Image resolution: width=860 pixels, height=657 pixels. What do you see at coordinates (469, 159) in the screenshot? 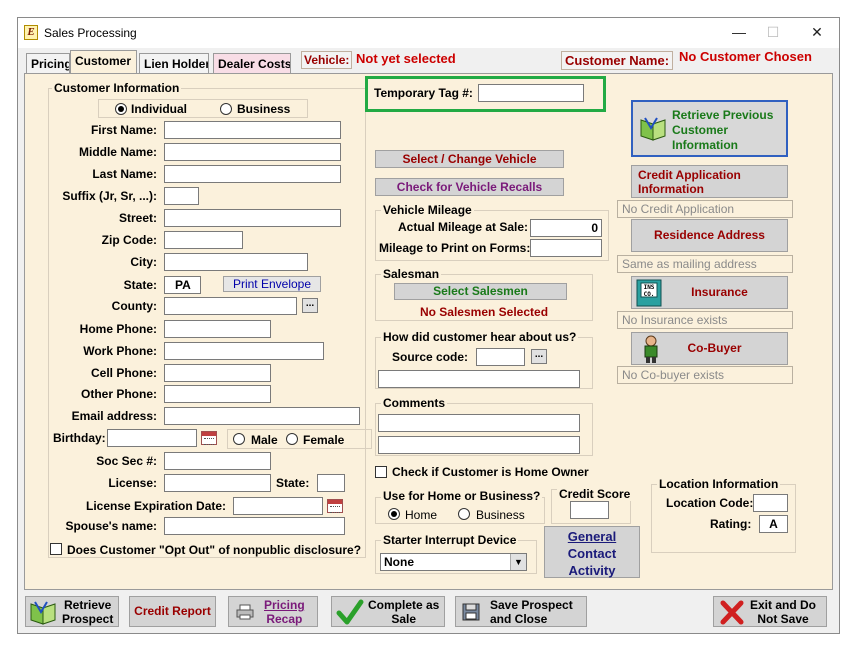
I see `select-vehicle-button: Select / Change Vehicle` at bounding box center [469, 159].